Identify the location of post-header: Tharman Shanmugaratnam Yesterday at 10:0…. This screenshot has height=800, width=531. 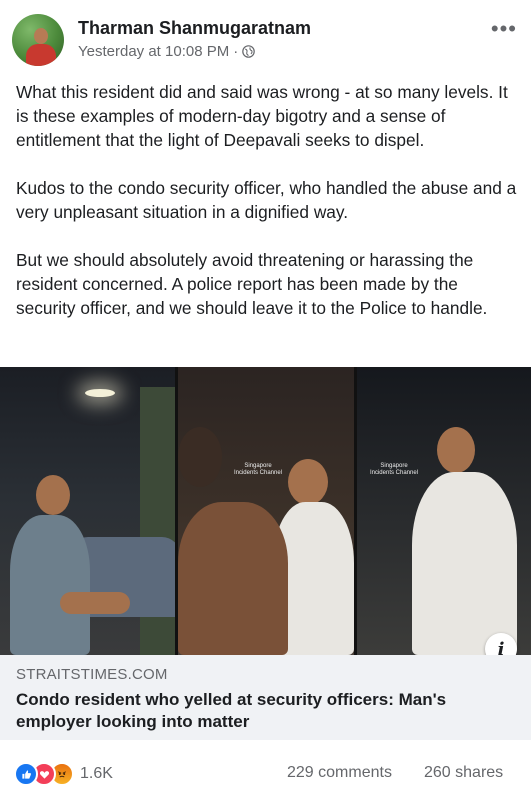
(265, 35).